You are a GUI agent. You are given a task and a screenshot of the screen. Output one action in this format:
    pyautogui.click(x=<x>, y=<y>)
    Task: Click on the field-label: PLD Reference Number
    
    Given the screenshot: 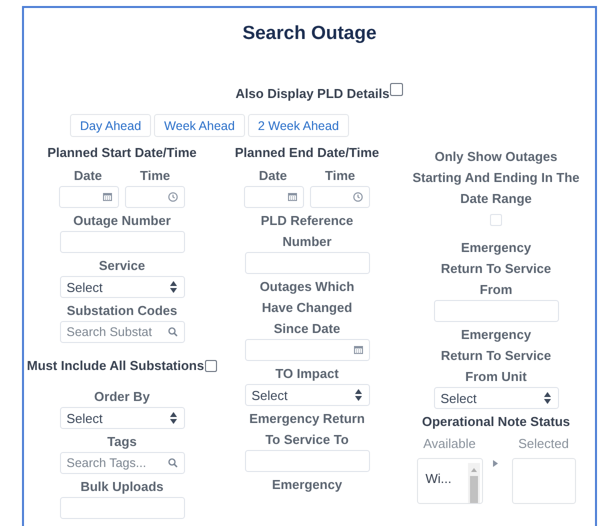 What is the action you would take?
    pyautogui.click(x=307, y=231)
    